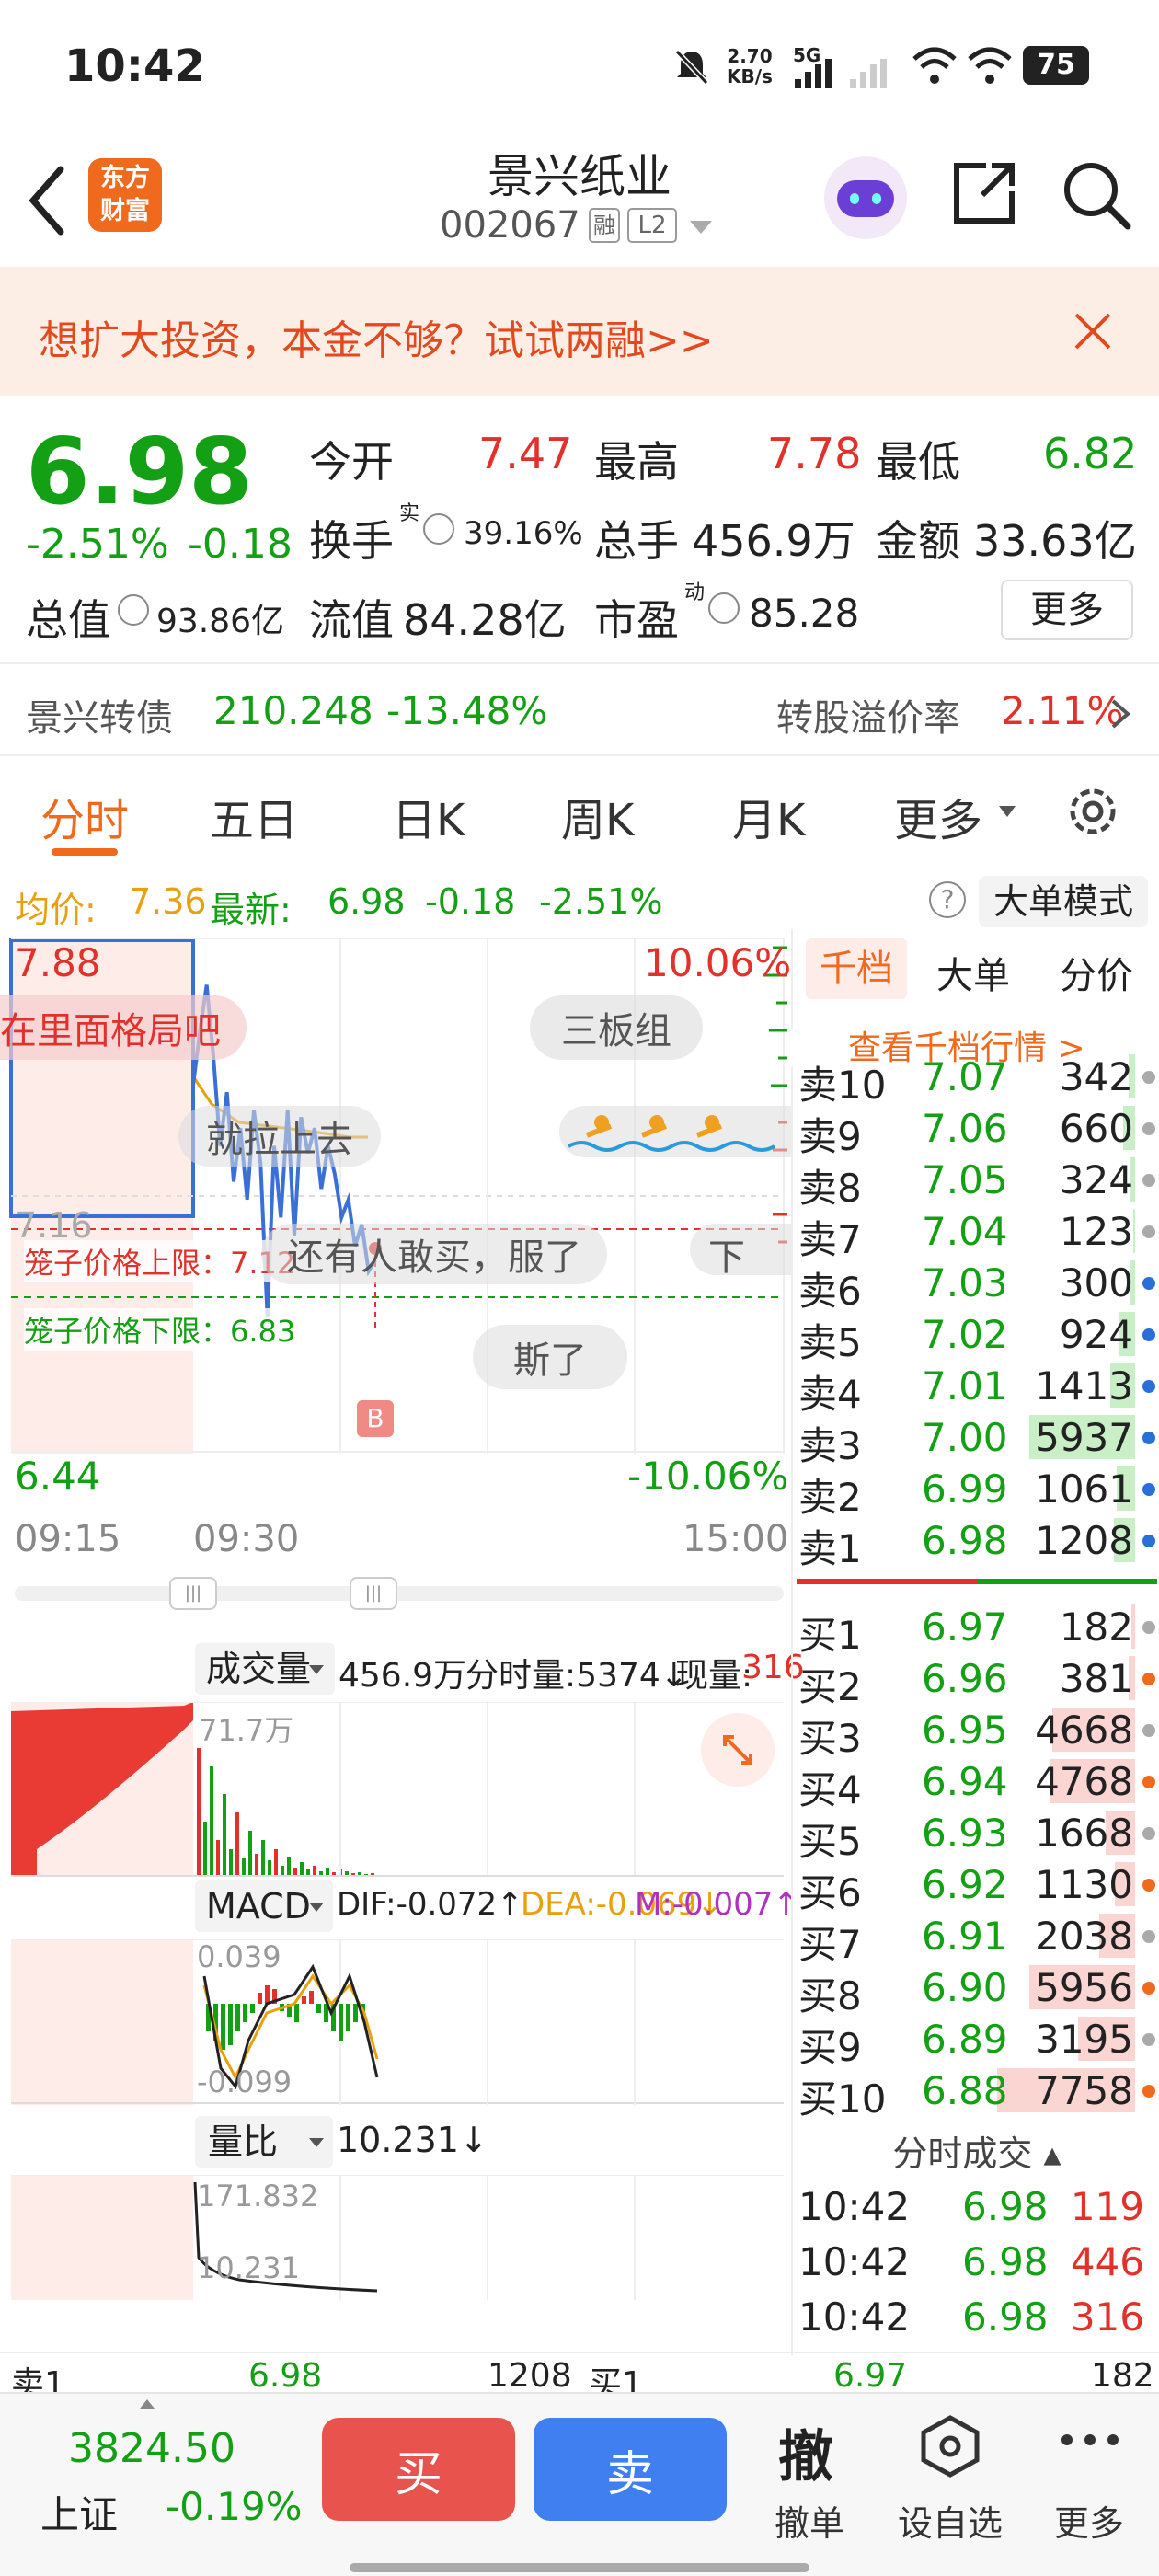 This screenshot has width=1159, height=2576. What do you see at coordinates (147, 2404) in the screenshot?
I see `caret-up-icon` at bounding box center [147, 2404].